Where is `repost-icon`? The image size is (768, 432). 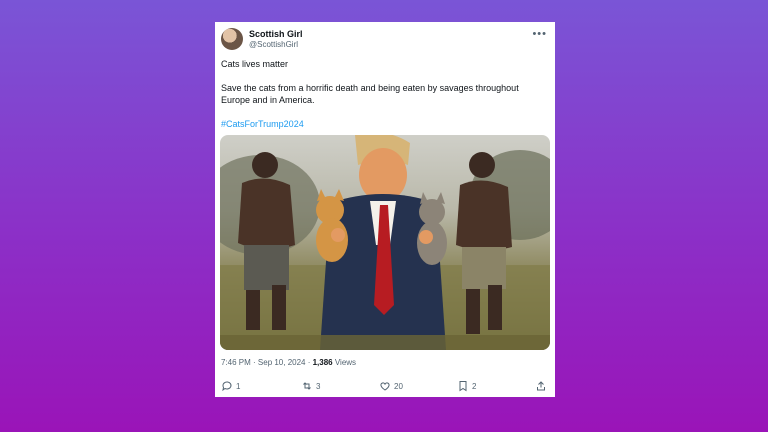
repost-icon is located at coordinates (307, 386).